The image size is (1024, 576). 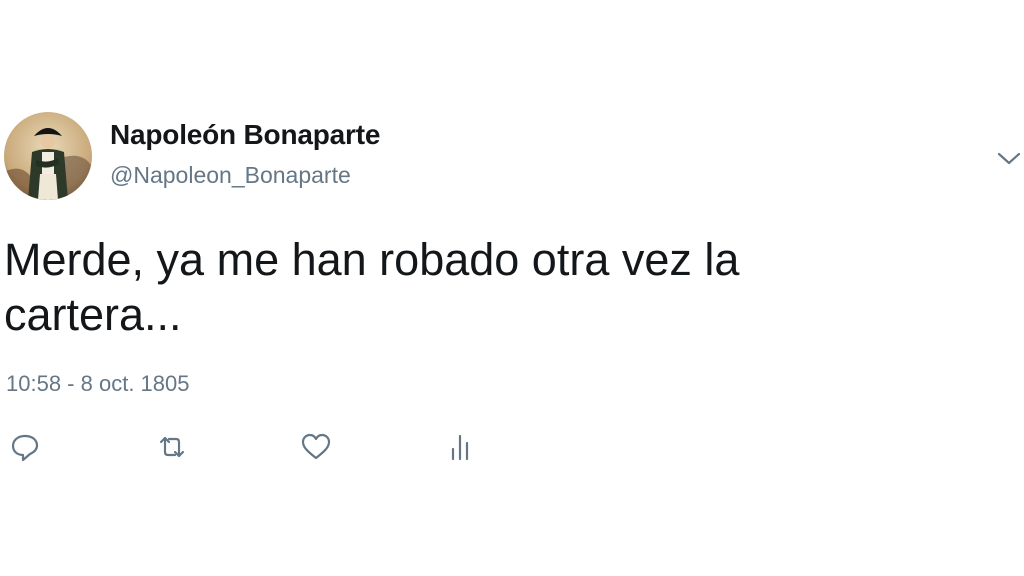 What do you see at coordinates (25, 447) in the screenshot?
I see `reply-icon` at bounding box center [25, 447].